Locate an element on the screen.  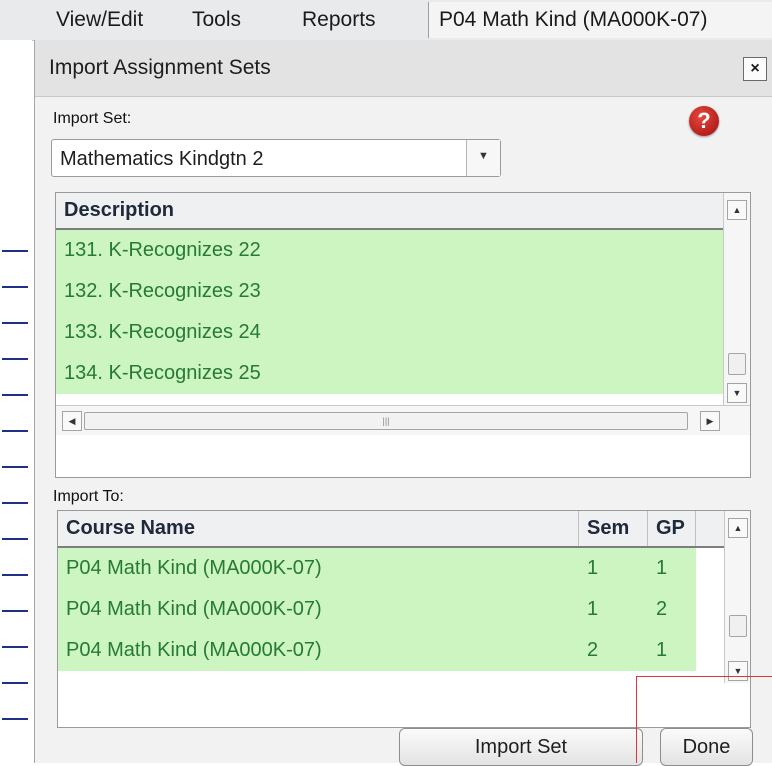
sem-cell: 2 is located at coordinates (593, 650).